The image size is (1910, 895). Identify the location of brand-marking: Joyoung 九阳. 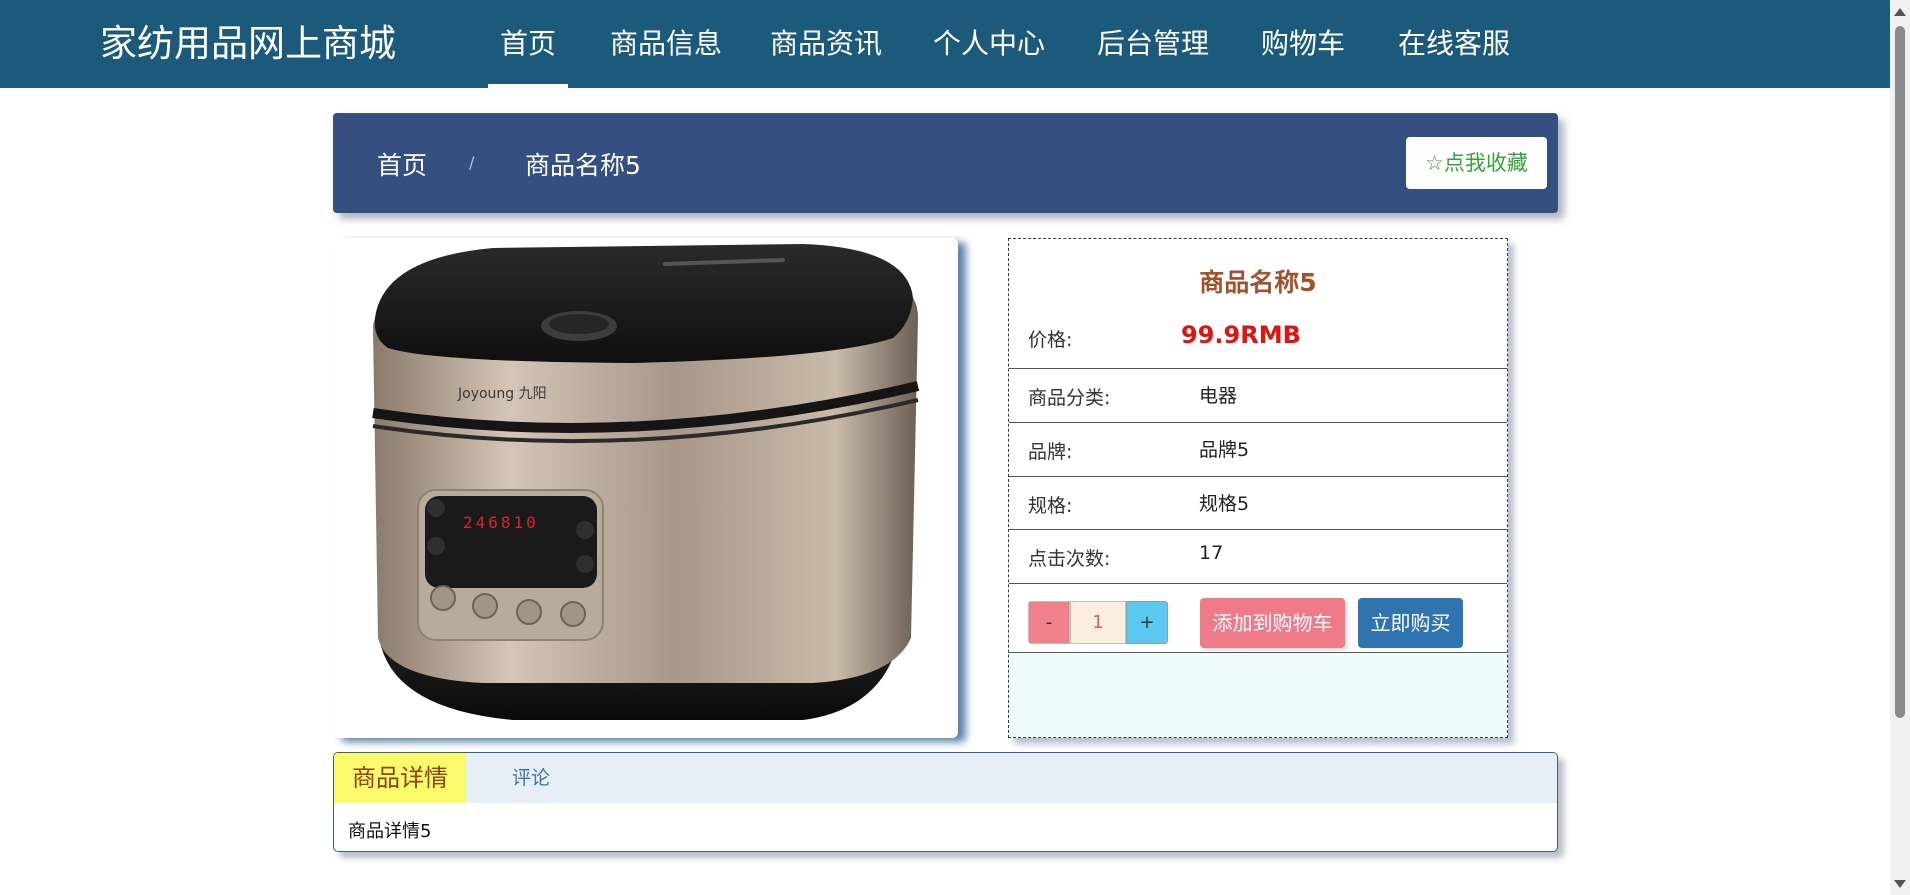
(502, 394).